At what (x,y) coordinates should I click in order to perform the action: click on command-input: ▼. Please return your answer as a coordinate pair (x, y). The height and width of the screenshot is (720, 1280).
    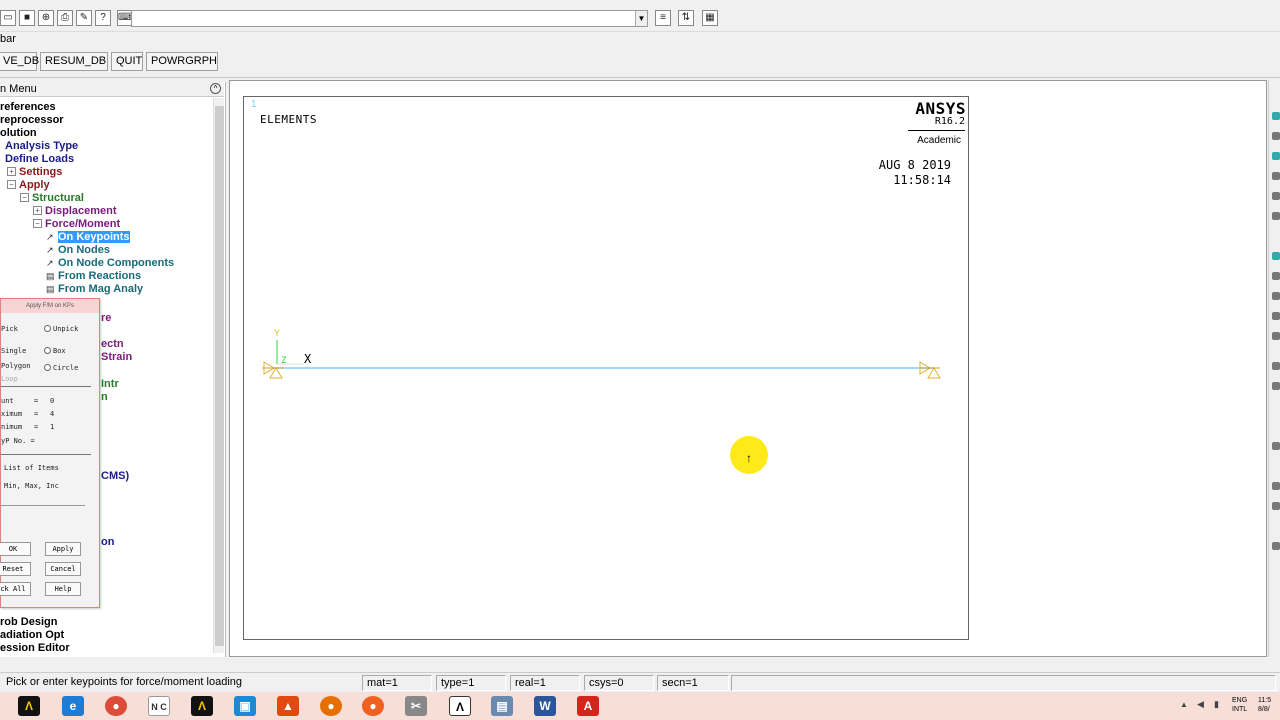
    Looking at the image, I should click on (389, 18).